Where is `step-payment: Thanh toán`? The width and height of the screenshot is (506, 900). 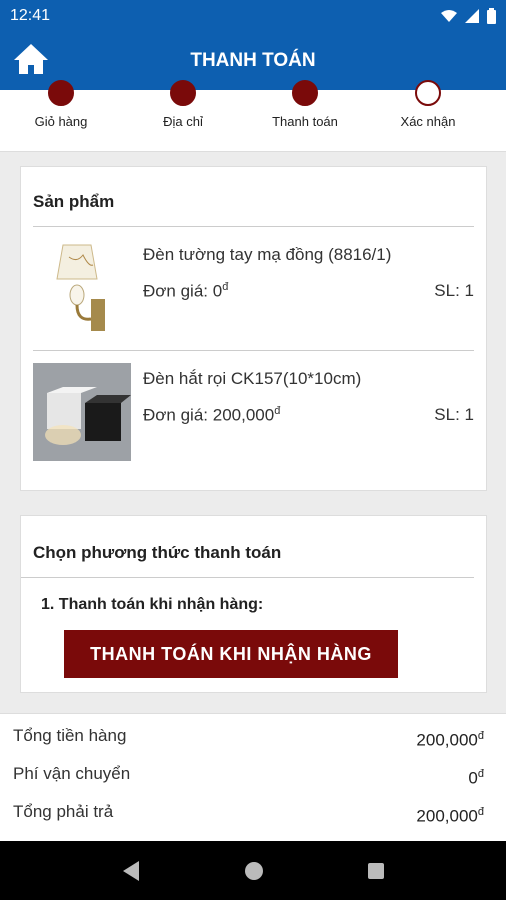 step-payment: Thanh toán is located at coordinates (305, 104).